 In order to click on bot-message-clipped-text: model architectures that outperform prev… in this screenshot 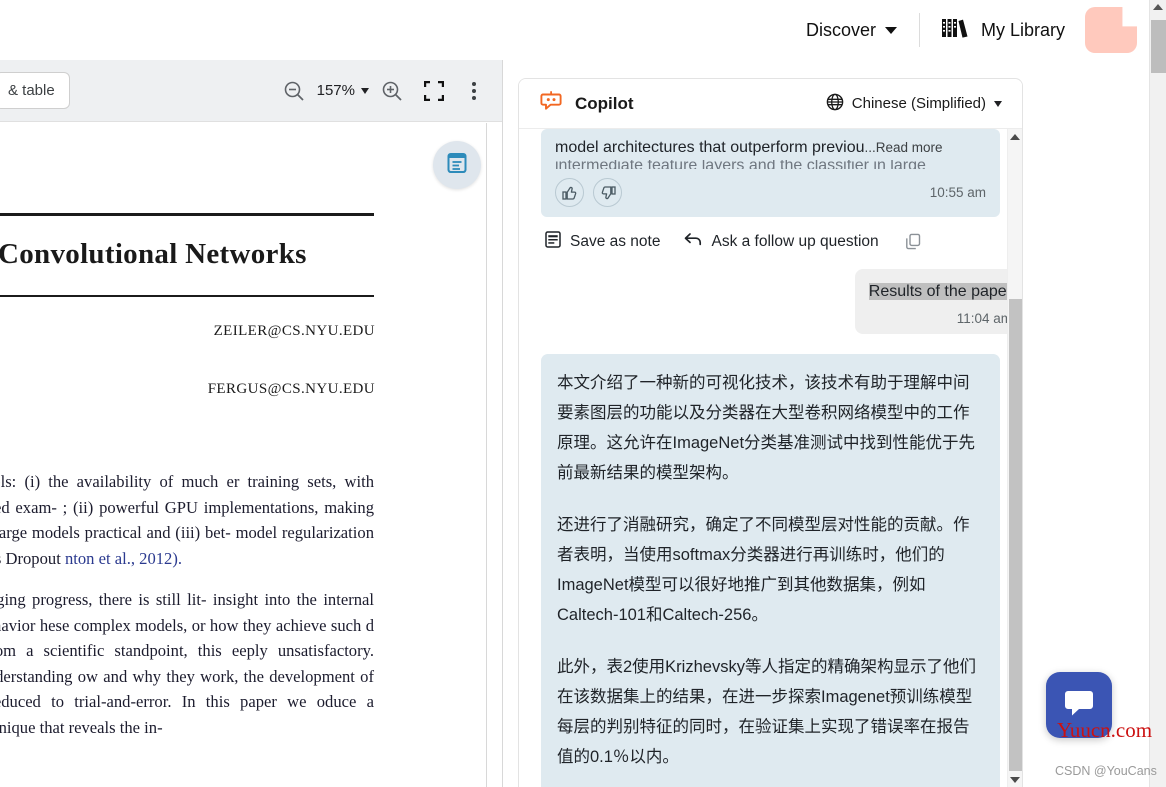, I will do `click(749, 147)`.